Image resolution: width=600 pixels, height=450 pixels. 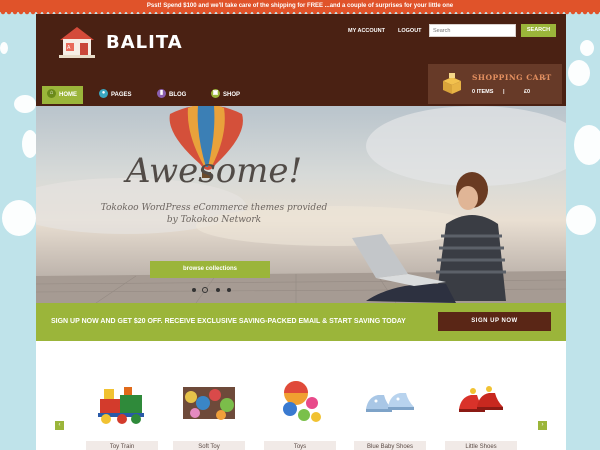 I want to click on nav-item-pages: ● PAGES, so click(x=116, y=95).